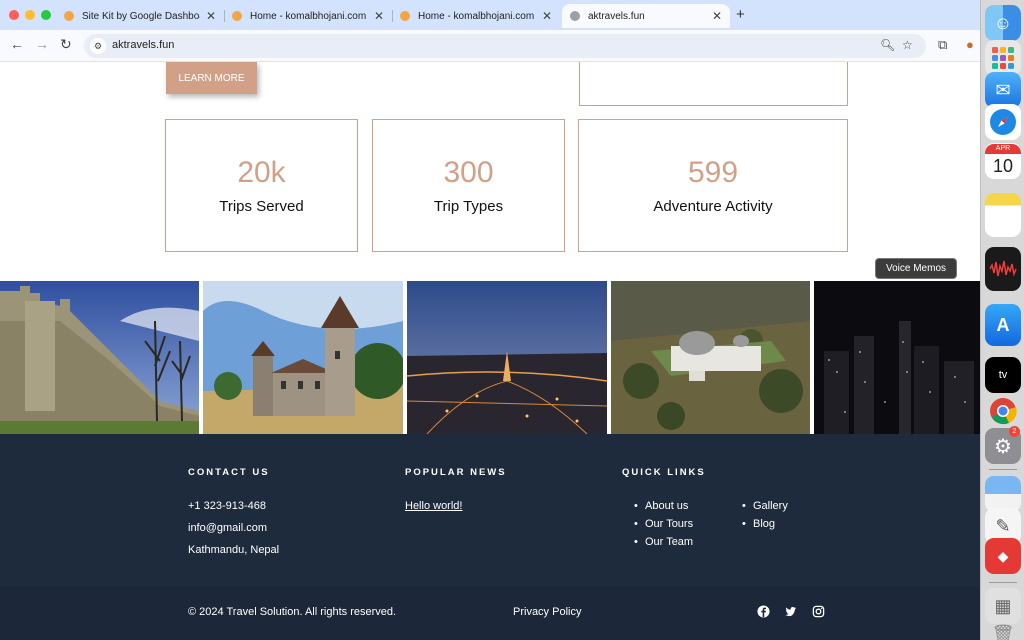  Describe the element at coordinates (646, 16) in the screenshot. I see `tab-aktravels: aktravels.fun ✕` at that location.